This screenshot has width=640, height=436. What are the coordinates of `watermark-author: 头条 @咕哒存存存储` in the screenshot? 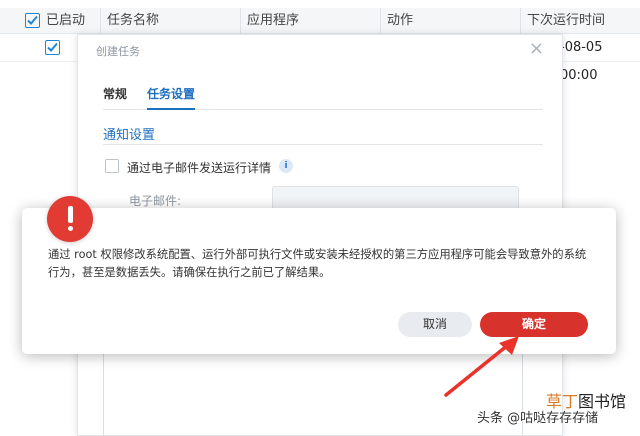 It's located at (538, 418).